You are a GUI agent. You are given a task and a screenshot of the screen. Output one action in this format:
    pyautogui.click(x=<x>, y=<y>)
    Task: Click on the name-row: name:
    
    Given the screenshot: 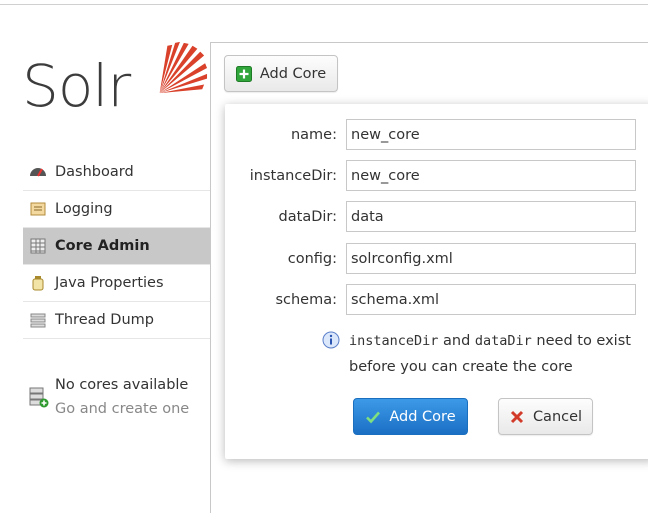 What is the action you would take?
    pyautogui.click(x=436, y=135)
    